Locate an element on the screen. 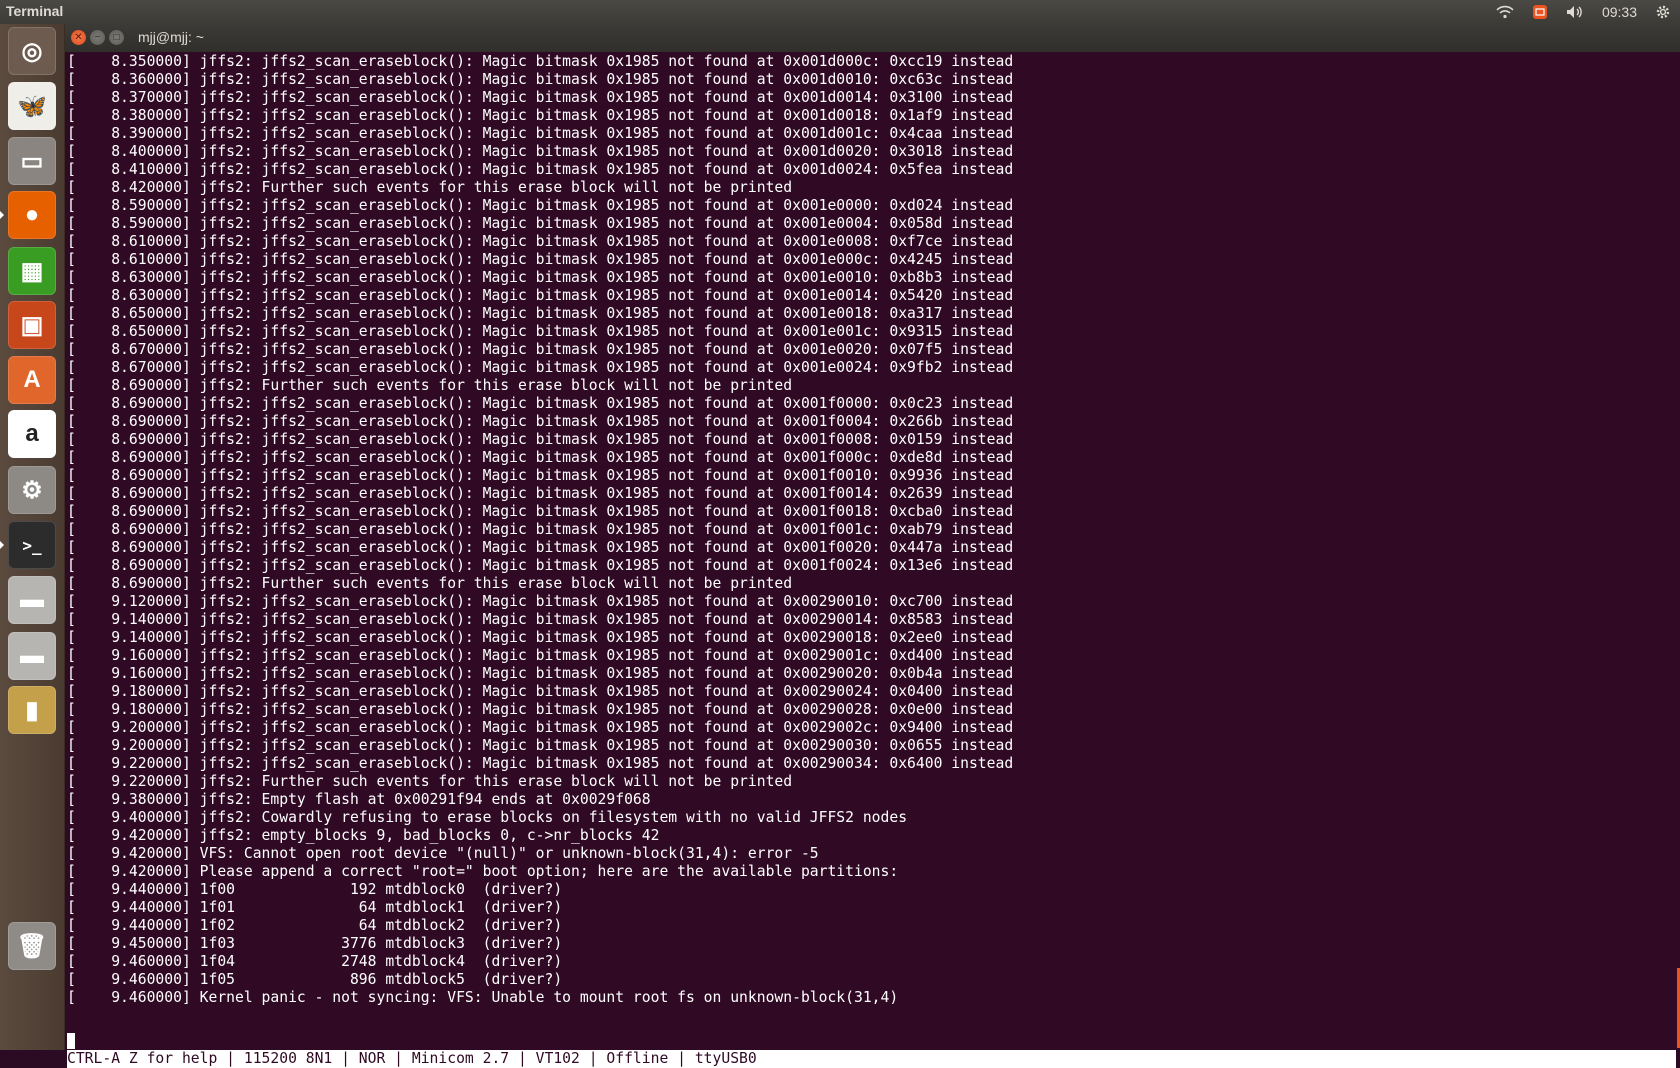  launcher: ◎ 🦋 ▭ ● ▦ ▣ Aa ⚙ >_ ▬ ▬ ▮ 🗑 is located at coordinates (32, 537).